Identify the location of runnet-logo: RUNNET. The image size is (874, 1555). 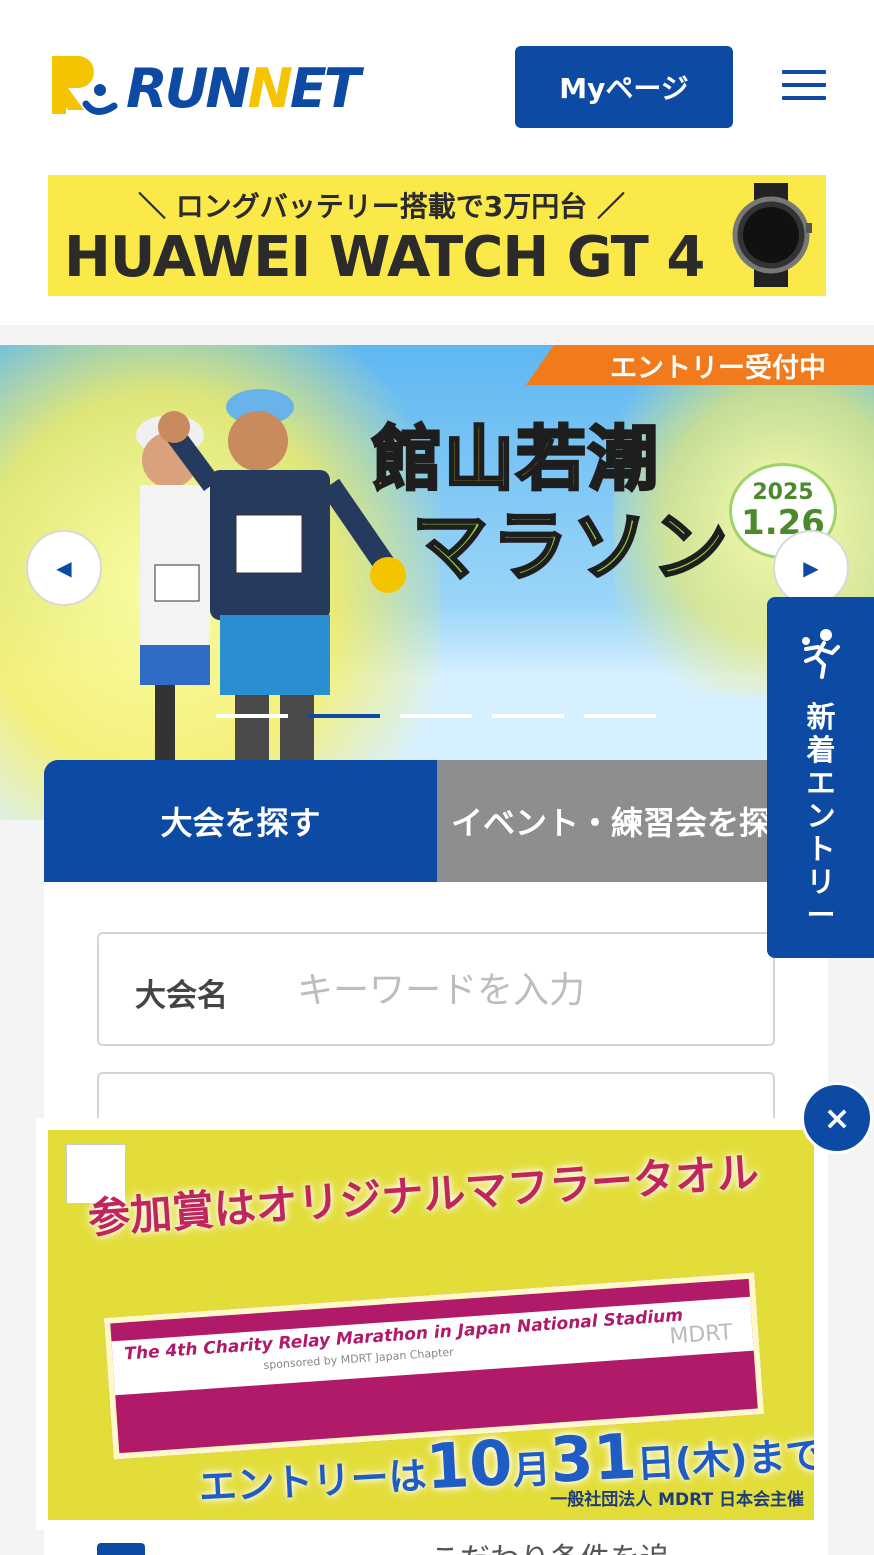
(204, 88).